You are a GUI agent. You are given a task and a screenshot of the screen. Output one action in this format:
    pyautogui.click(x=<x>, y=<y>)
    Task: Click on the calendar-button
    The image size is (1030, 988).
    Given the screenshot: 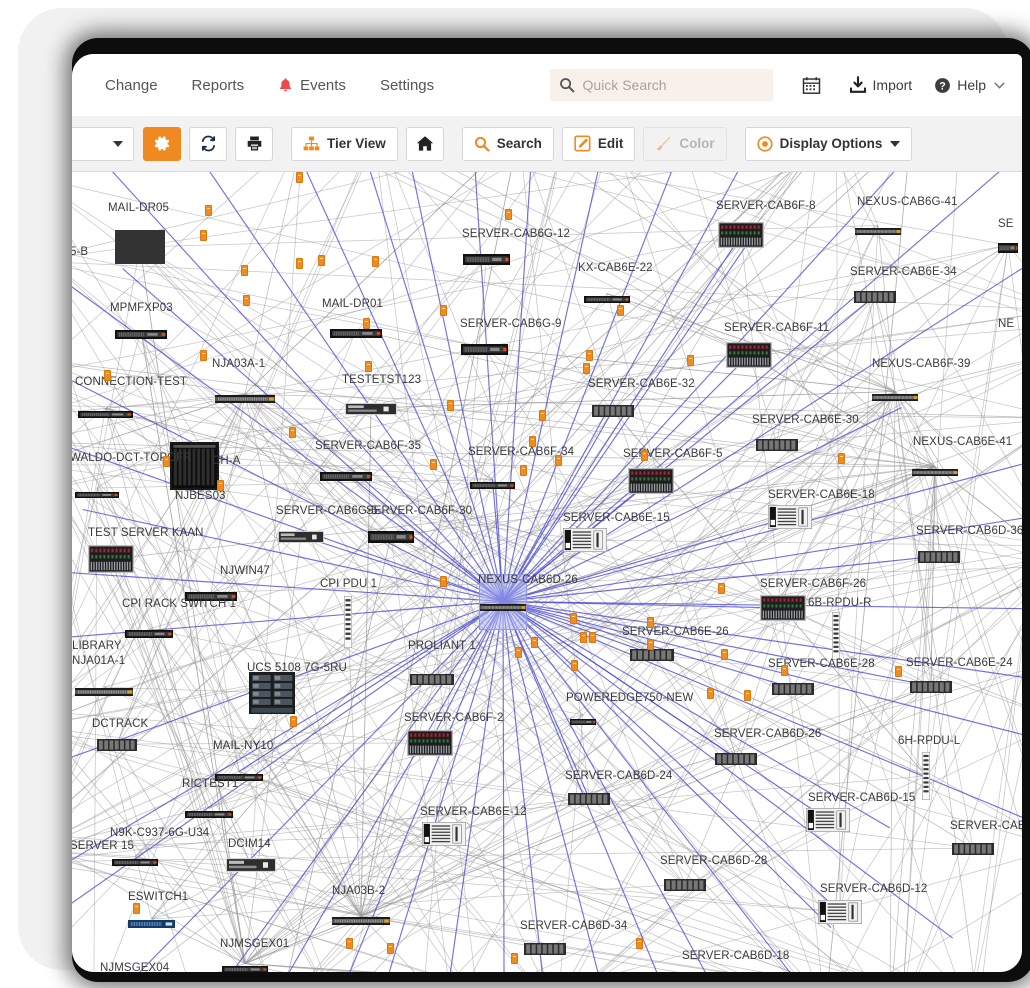 What is the action you would take?
    pyautogui.click(x=814, y=85)
    